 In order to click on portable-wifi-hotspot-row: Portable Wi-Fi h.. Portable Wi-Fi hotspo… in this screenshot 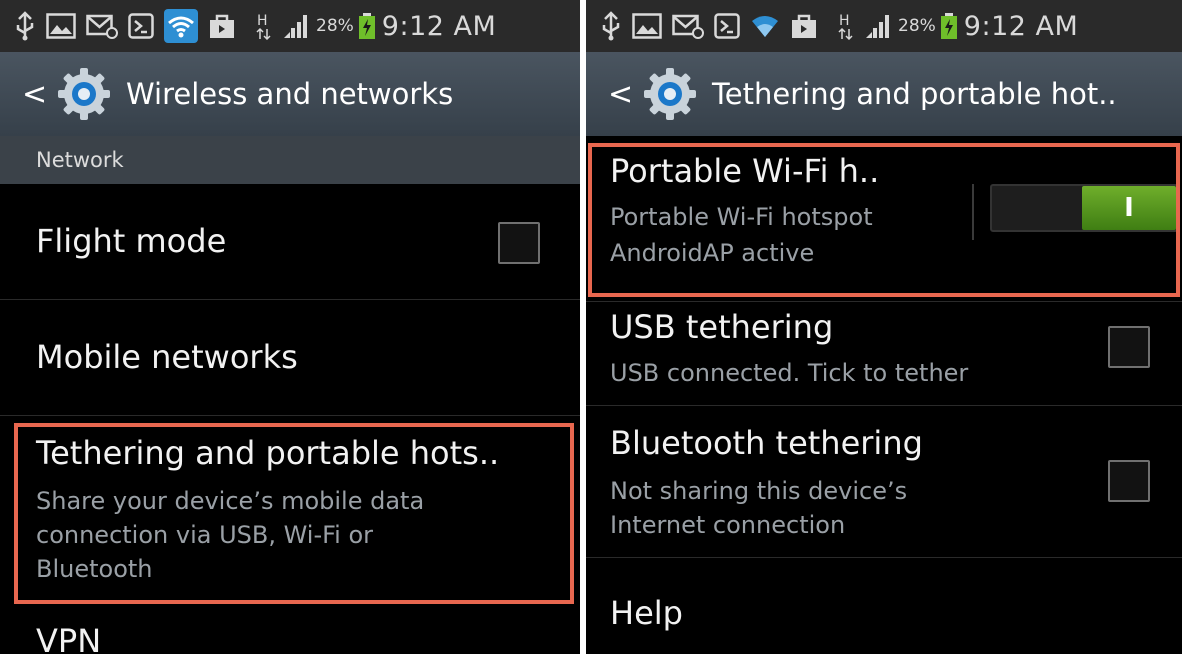, I will do `click(884, 219)`.